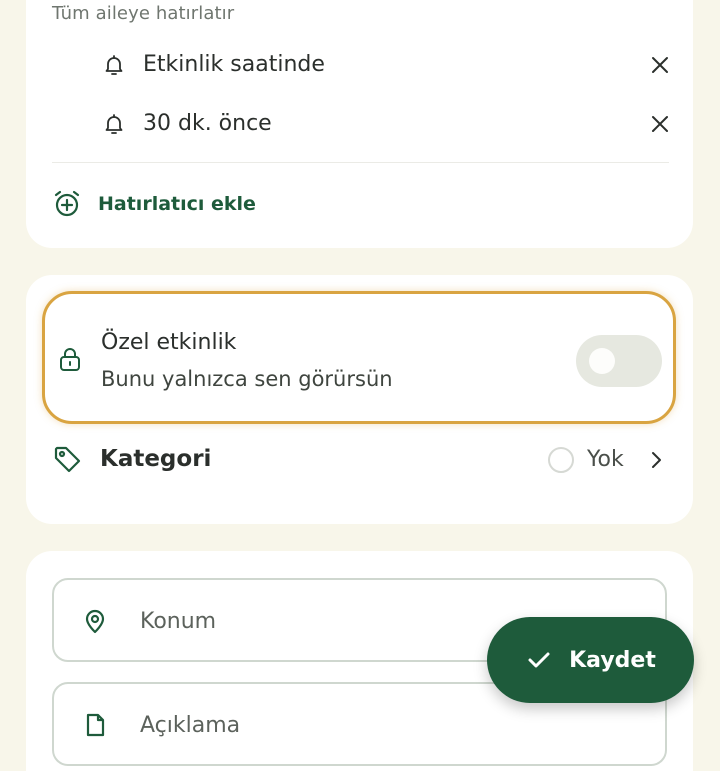 The width and height of the screenshot is (720, 771). Describe the element at coordinates (340, 725) in the screenshot. I see `description-input` at that location.